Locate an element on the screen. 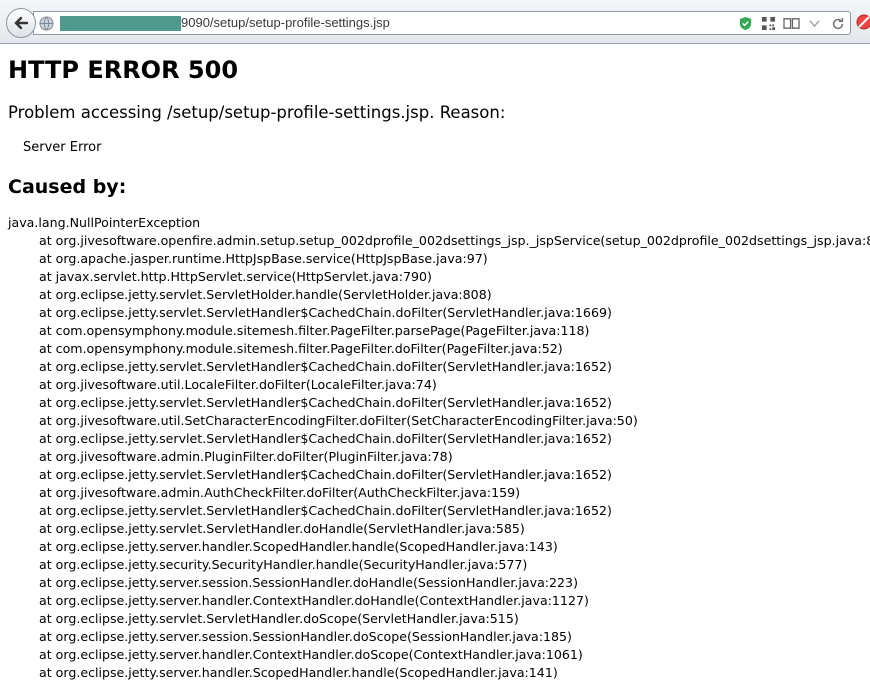 The height and width of the screenshot is (687, 870). exception-line: java.lang.NullPointerException is located at coordinates (104, 222).